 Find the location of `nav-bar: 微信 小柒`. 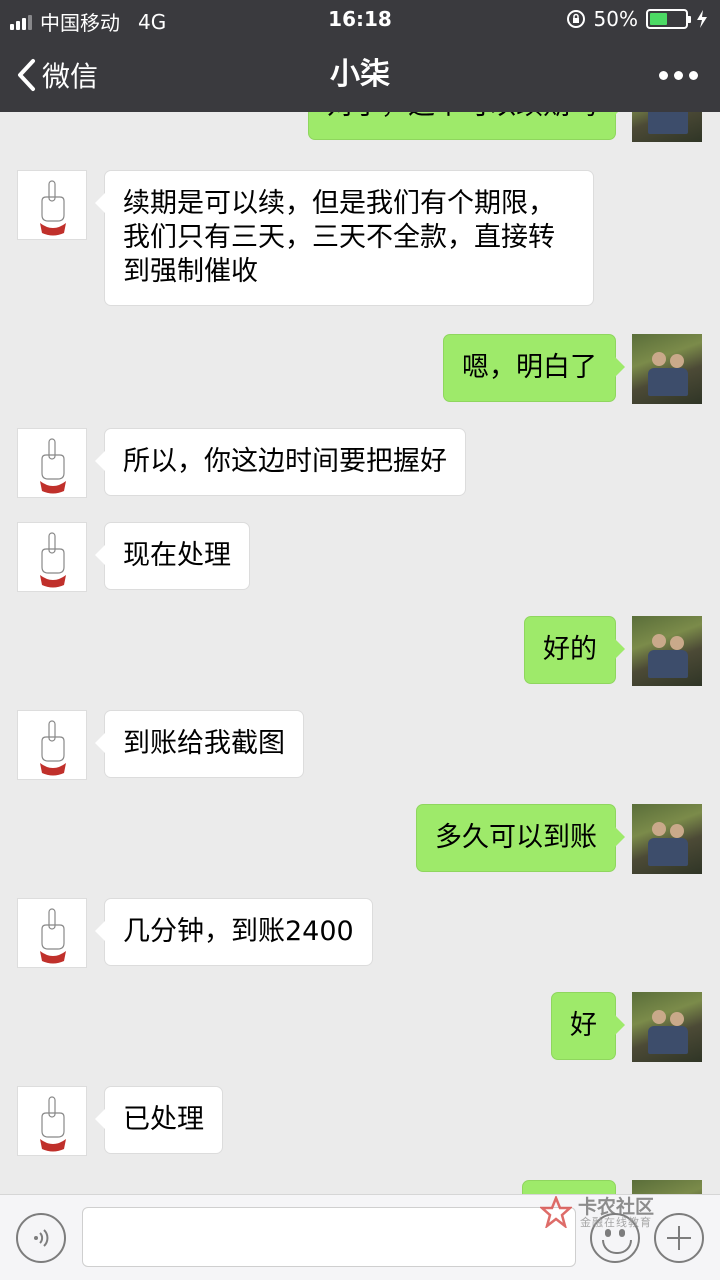

nav-bar: 微信 小柒 is located at coordinates (360, 75).